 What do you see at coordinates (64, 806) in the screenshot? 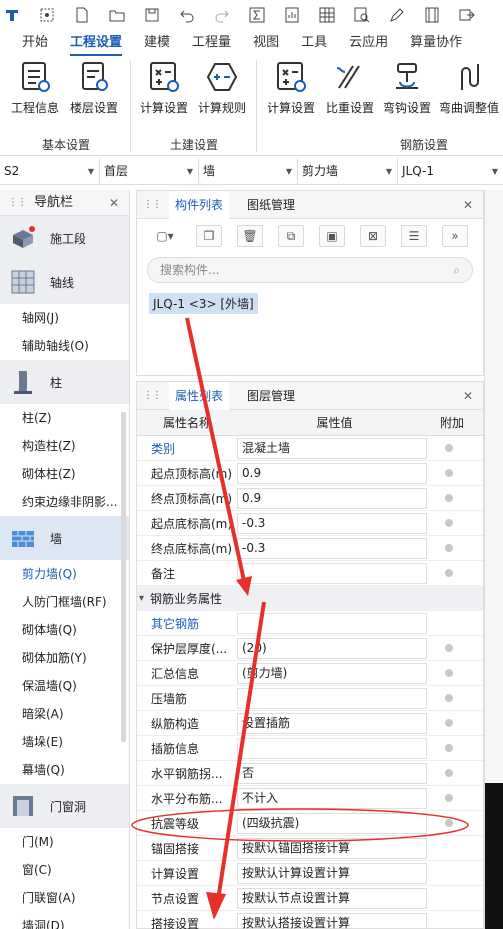
I see `nav-category: 门窗洞` at bounding box center [64, 806].